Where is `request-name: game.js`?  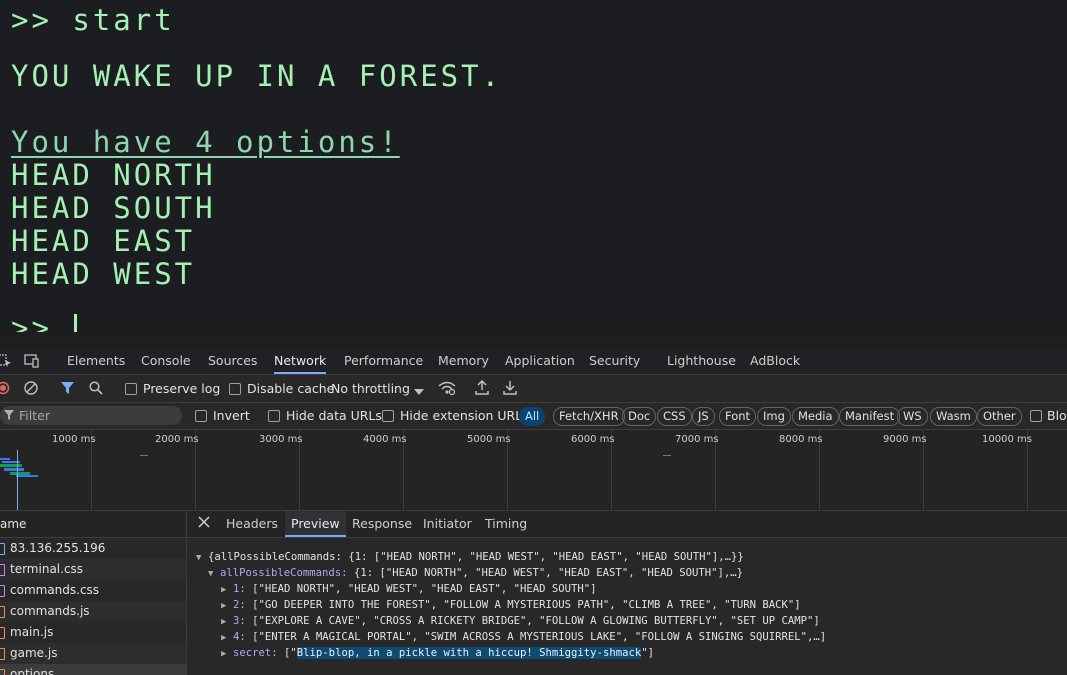 request-name: game.js is located at coordinates (34, 653).